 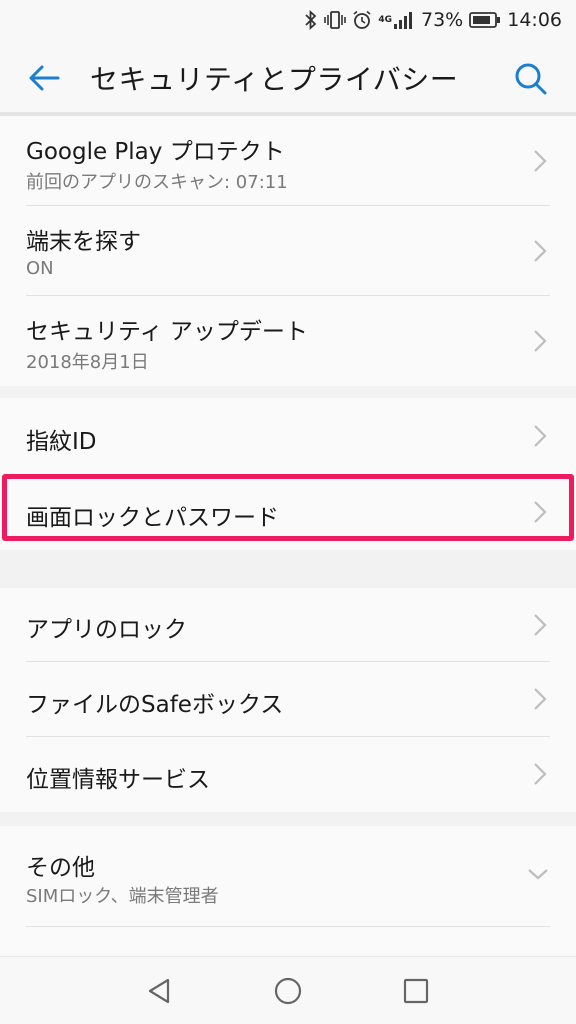 What do you see at coordinates (106, 630) in the screenshot?
I see `list-item-label: アプリのロック` at bounding box center [106, 630].